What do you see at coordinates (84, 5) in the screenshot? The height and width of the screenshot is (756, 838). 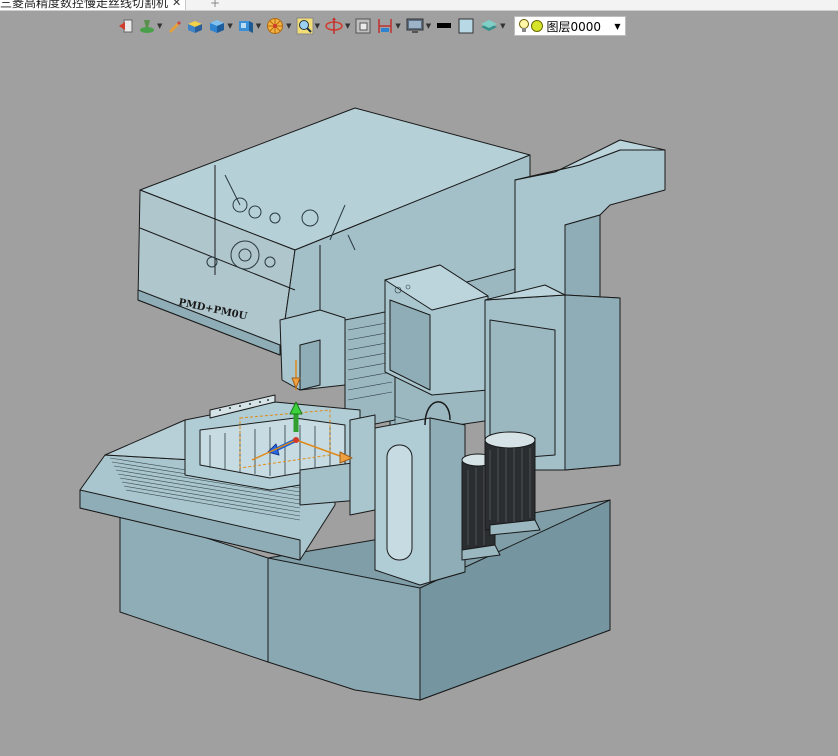 I see `document-tab-title: 三菱高精度数控慢走丝线切割机` at bounding box center [84, 5].